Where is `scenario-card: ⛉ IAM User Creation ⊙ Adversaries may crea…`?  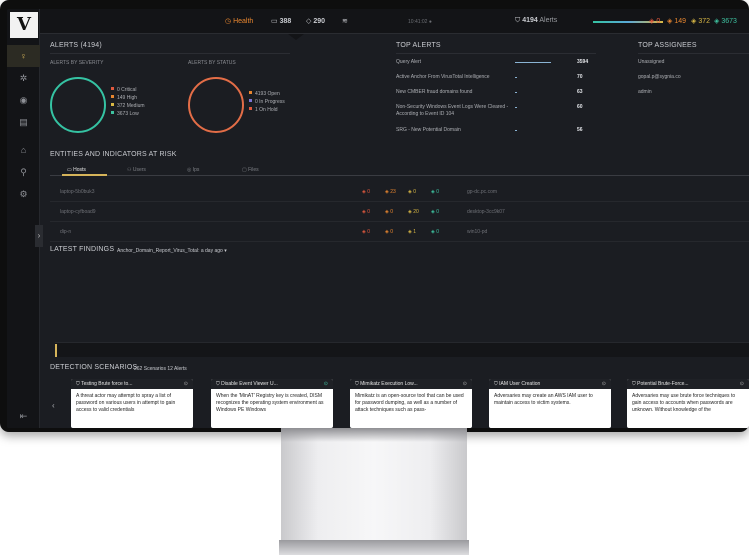
scenario-card: ⛉ IAM User Creation ⊙ Adversaries may crea… is located at coordinates (550, 403).